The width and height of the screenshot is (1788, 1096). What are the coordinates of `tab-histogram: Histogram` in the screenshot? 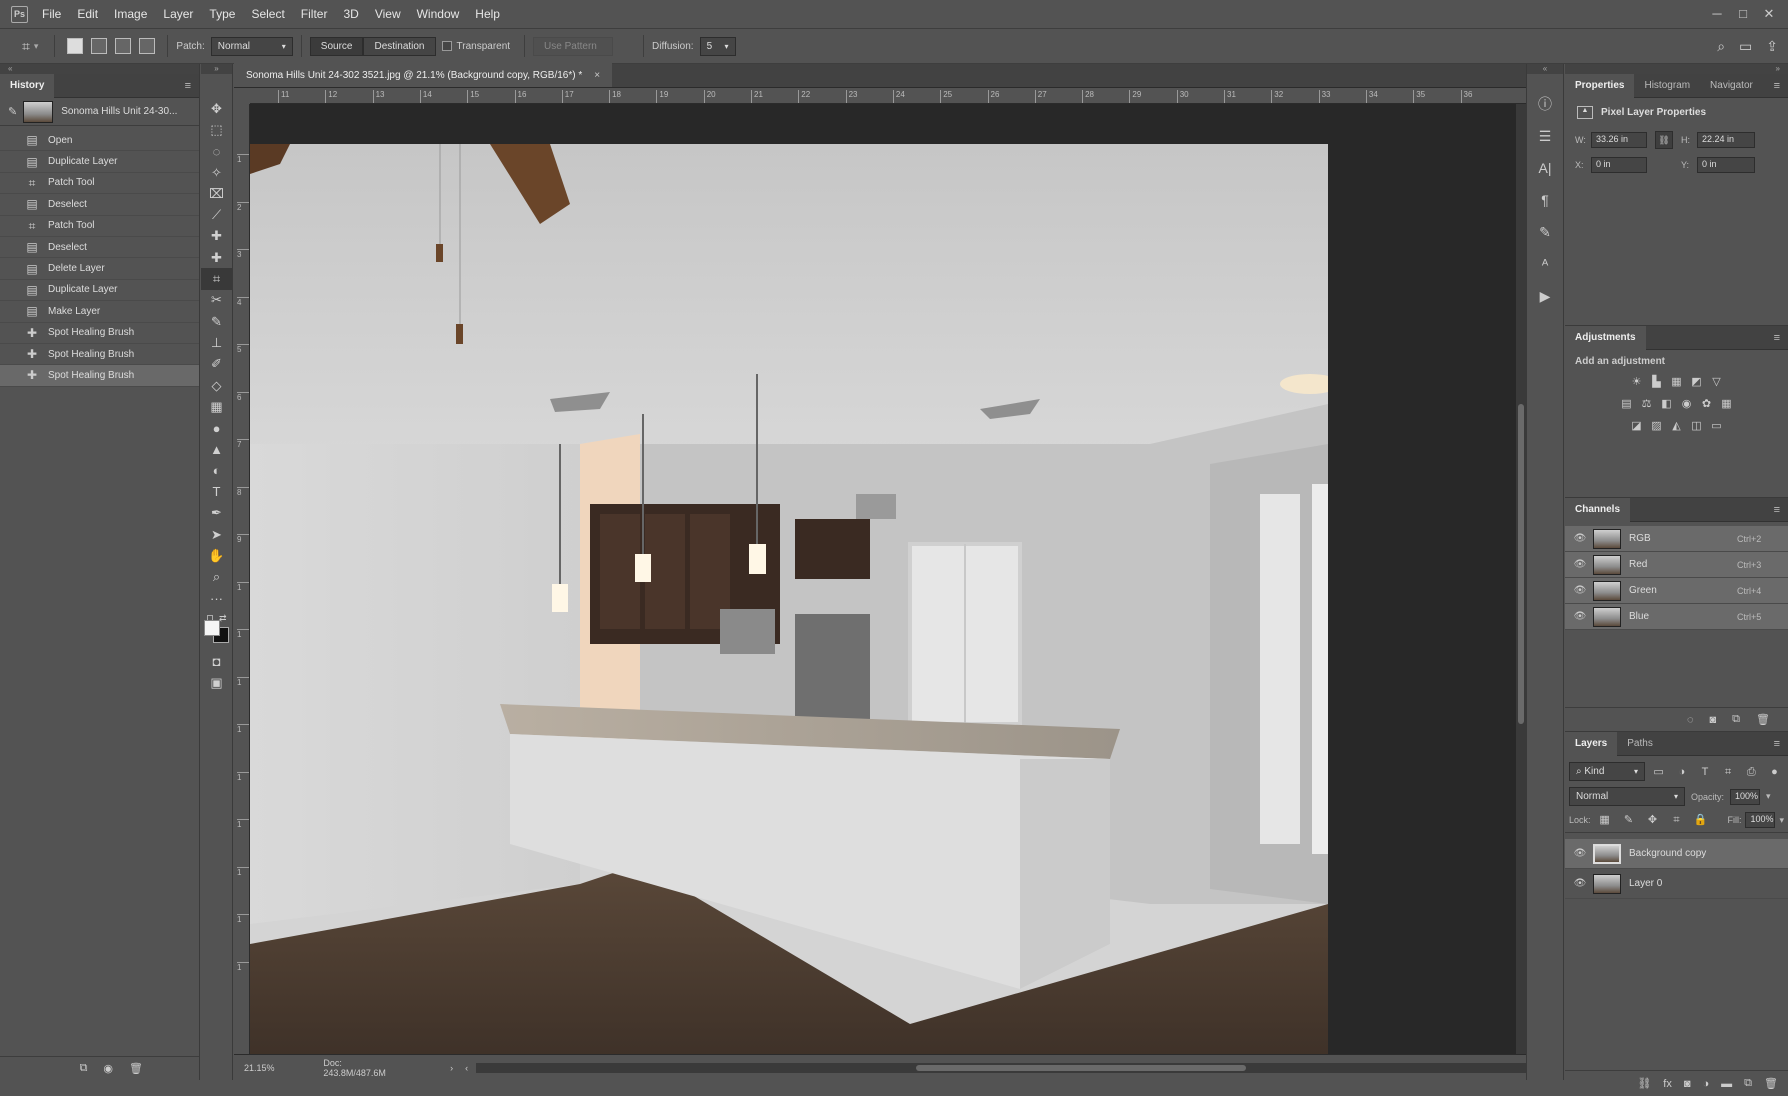 It's located at (1667, 86).